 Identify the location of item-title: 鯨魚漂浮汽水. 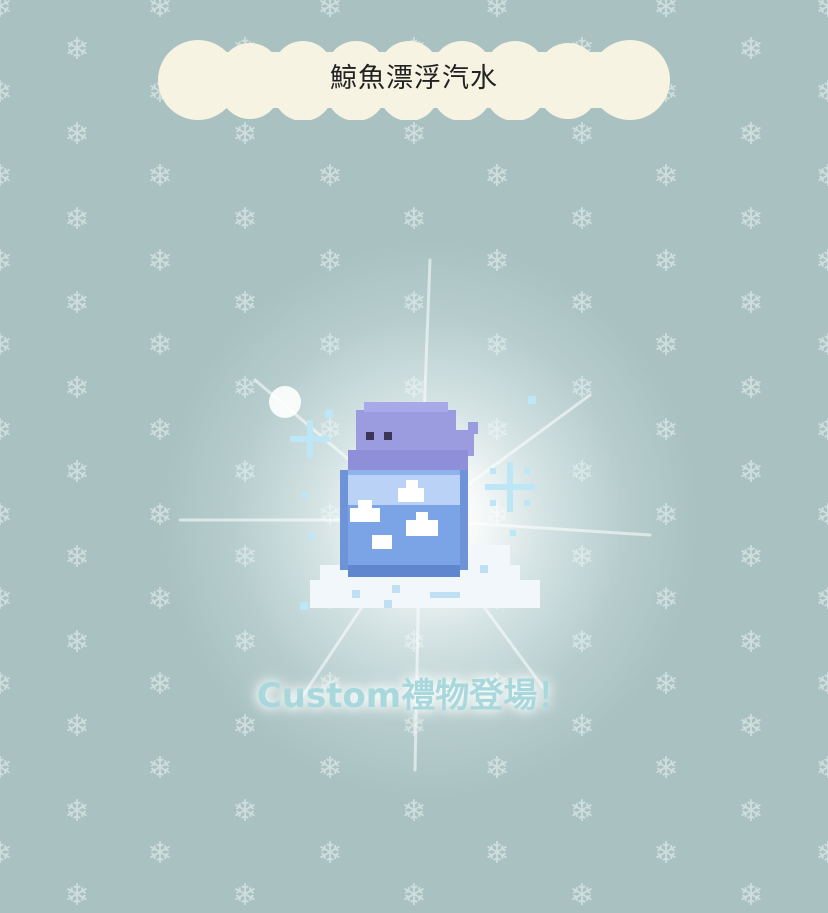
(414, 78).